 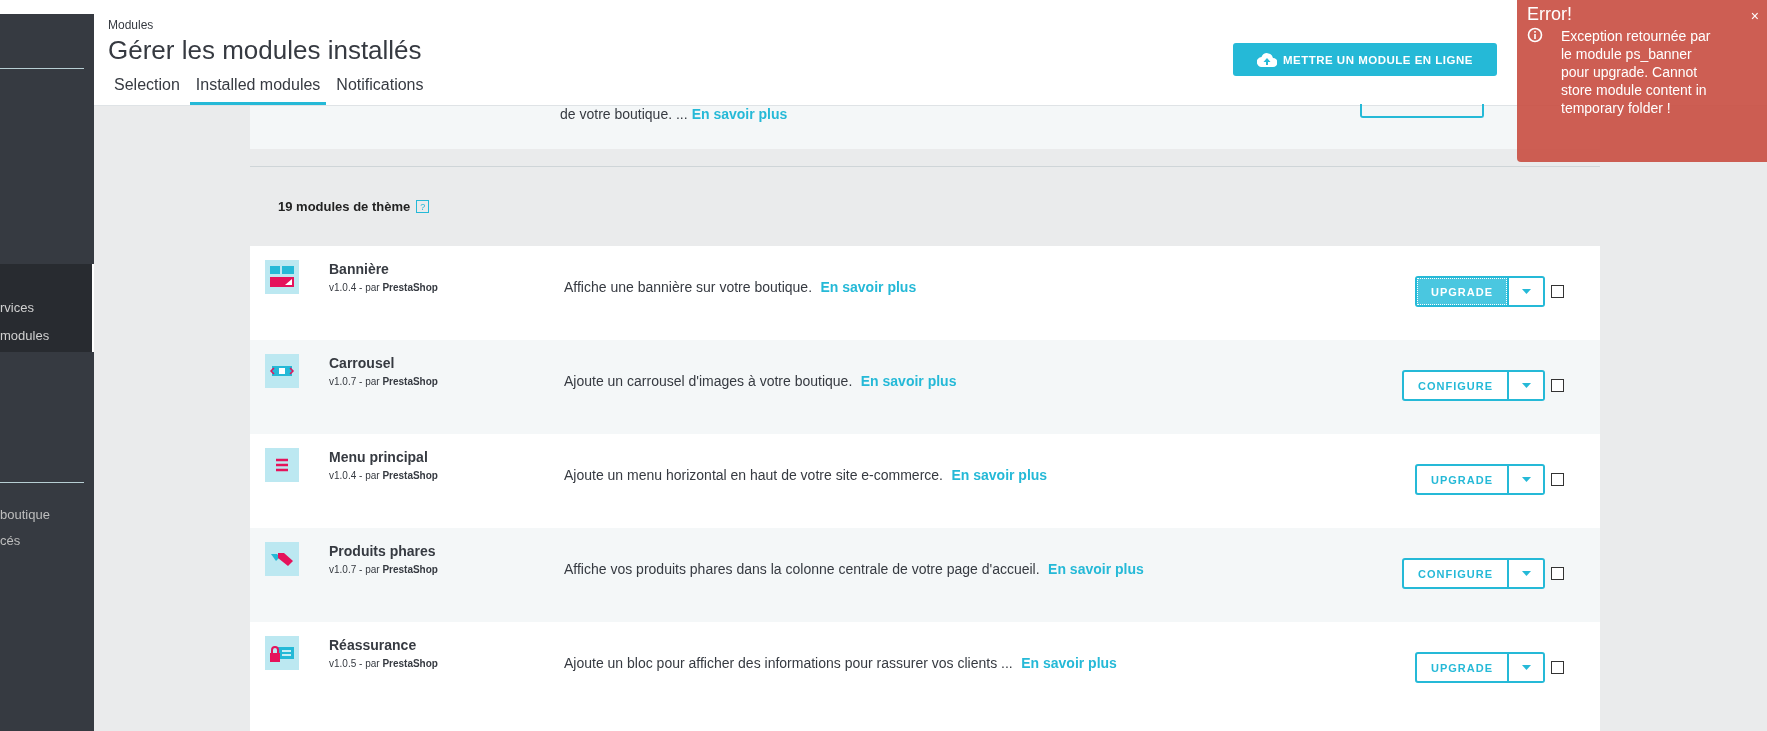 I want to click on module-version: v1.0.5 - par, so click(x=354, y=663).